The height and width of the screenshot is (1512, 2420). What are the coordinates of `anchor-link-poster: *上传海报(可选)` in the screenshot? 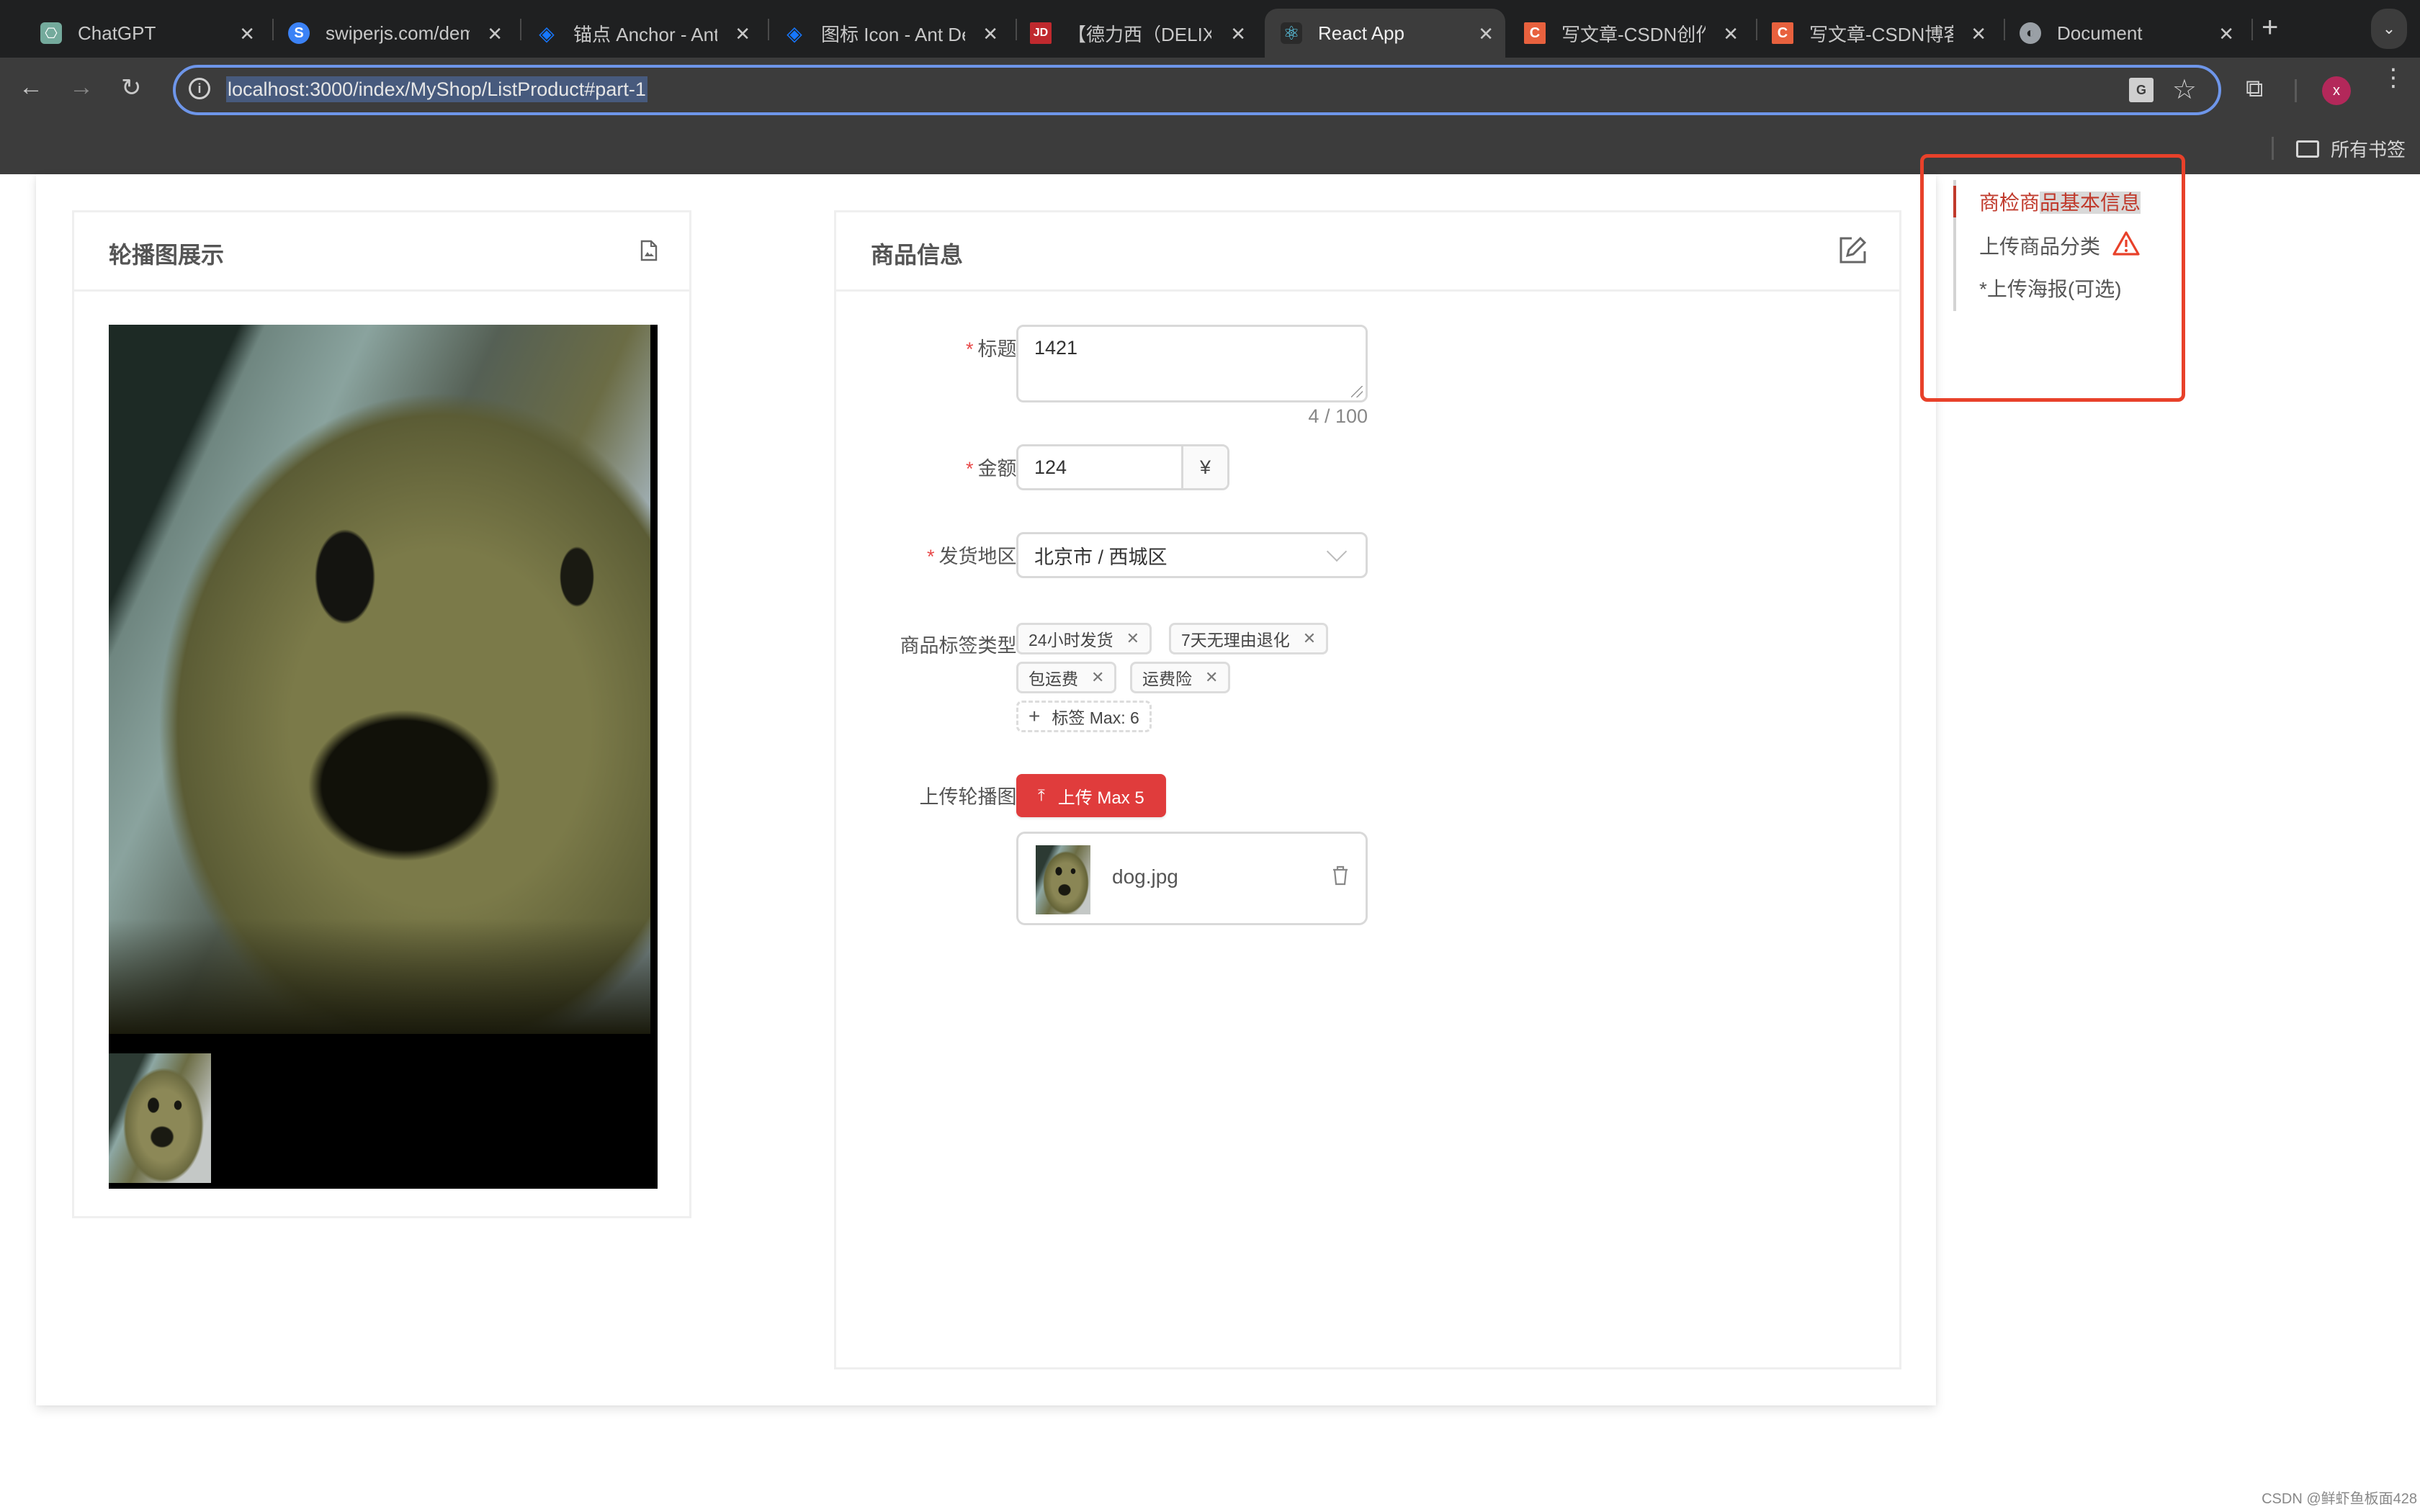 It's located at (2050, 288).